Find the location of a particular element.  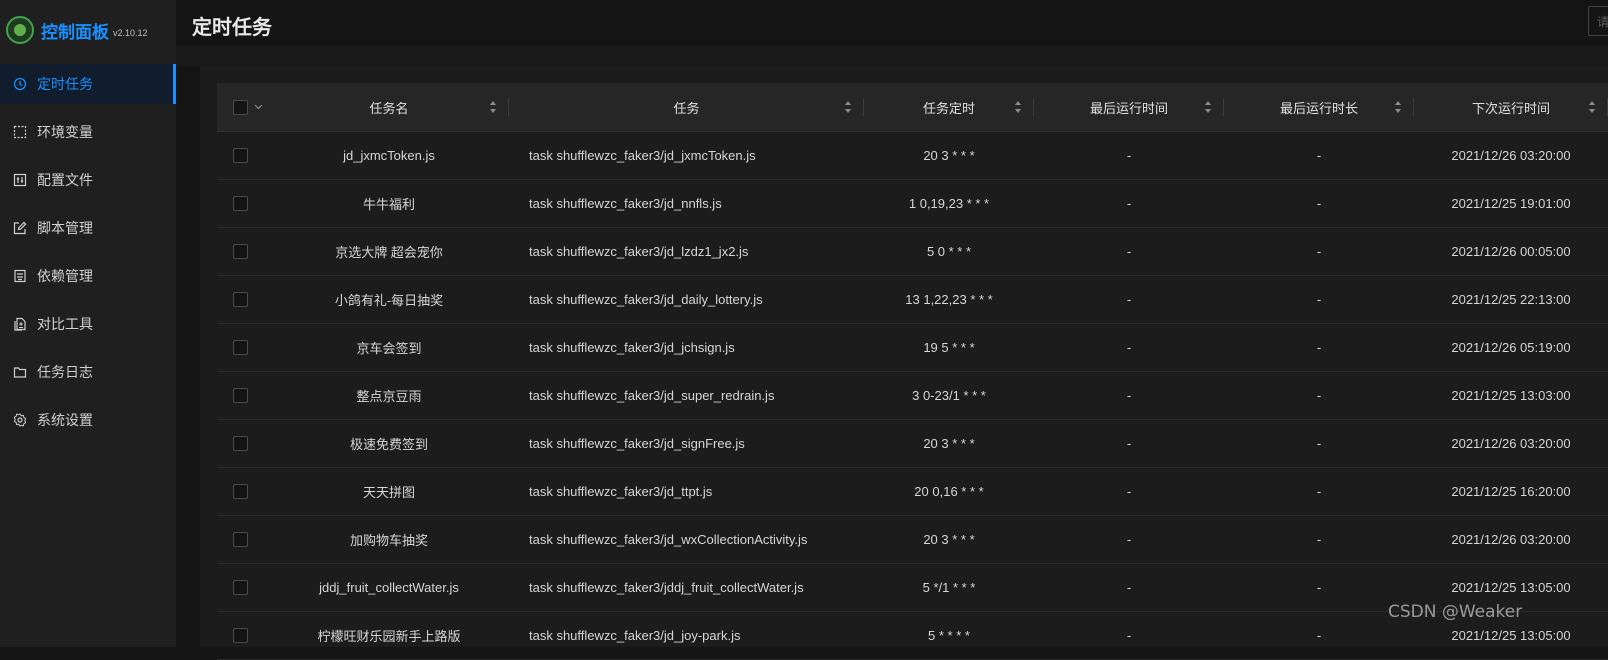

task-name: 整点京豆雨 is located at coordinates (389, 396).